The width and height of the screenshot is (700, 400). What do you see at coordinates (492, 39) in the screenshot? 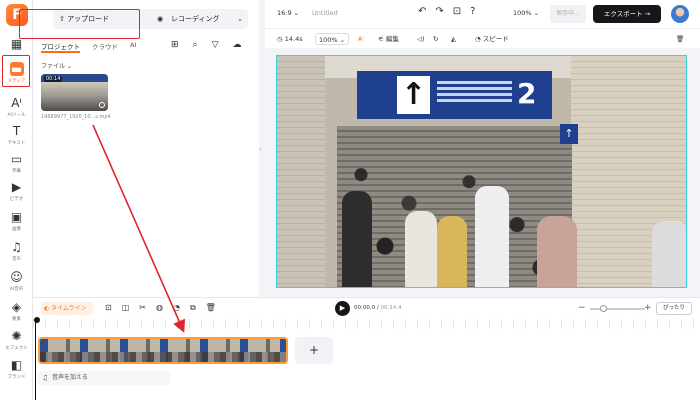
I see `speed-button: ◔ スピード` at bounding box center [492, 39].